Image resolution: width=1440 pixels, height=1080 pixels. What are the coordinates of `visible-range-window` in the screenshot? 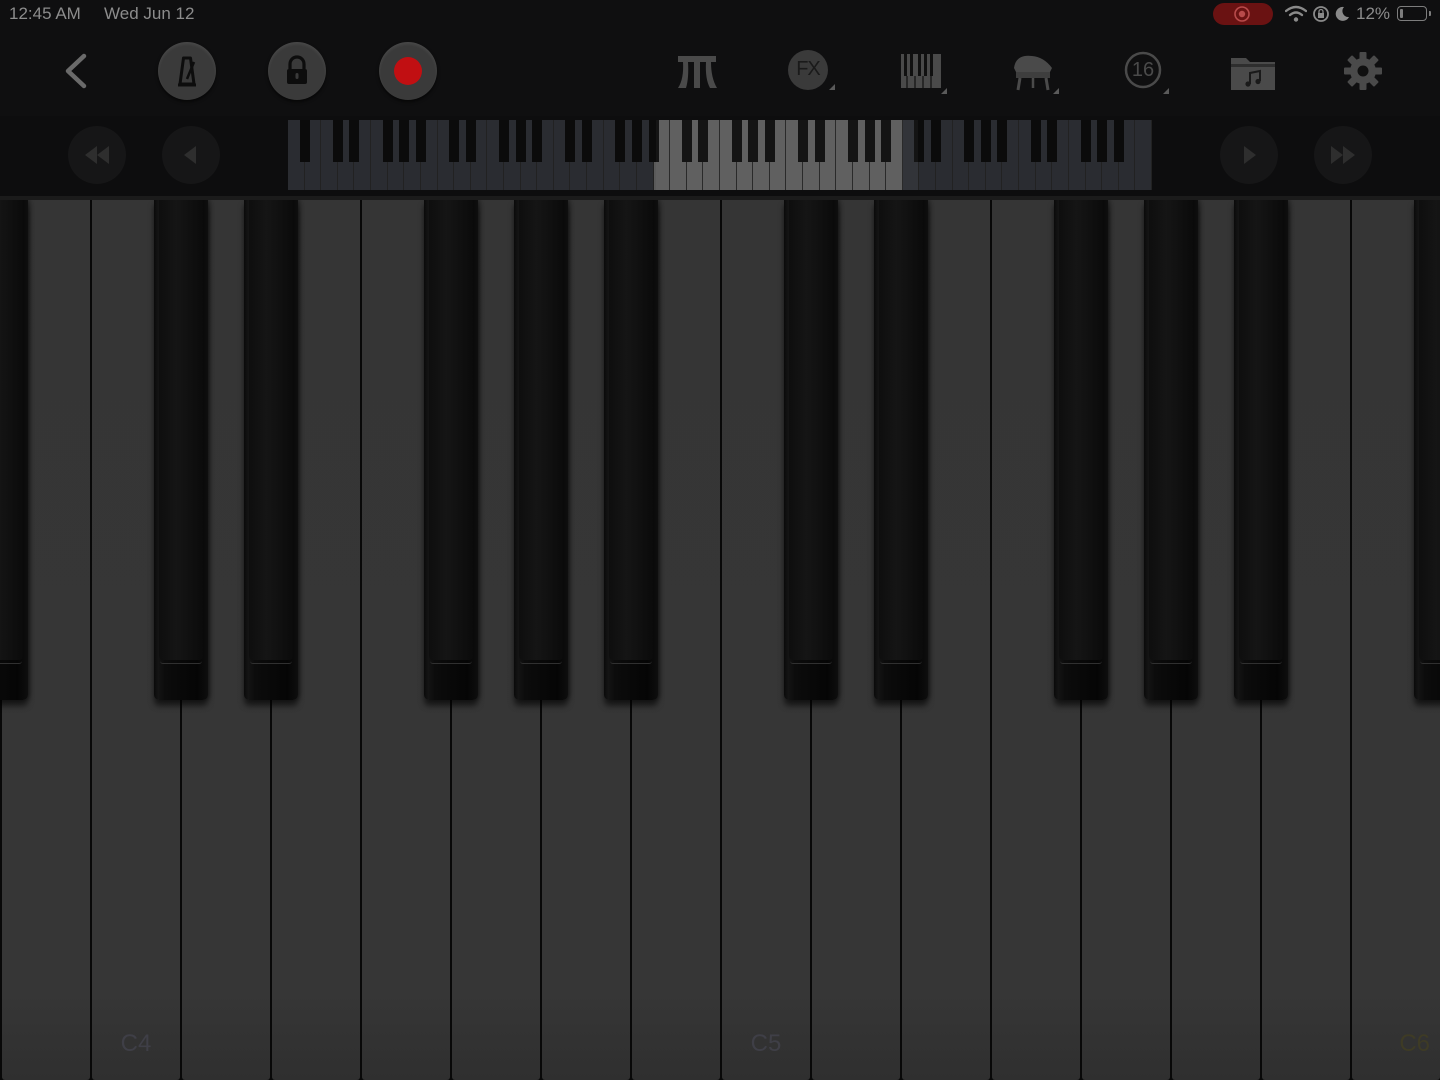 It's located at (787, 155).